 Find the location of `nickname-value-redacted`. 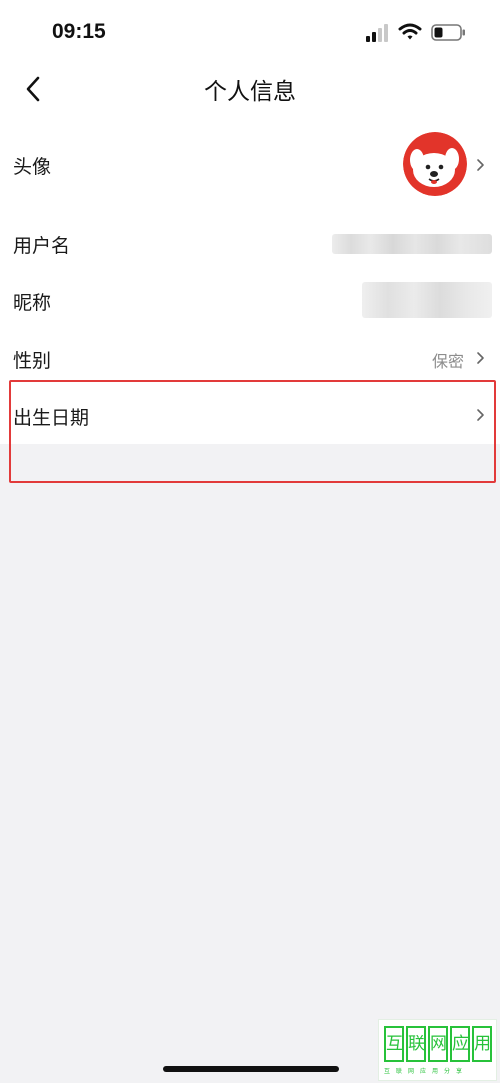

nickname-value-redacted is located at coordinates (427, 300).